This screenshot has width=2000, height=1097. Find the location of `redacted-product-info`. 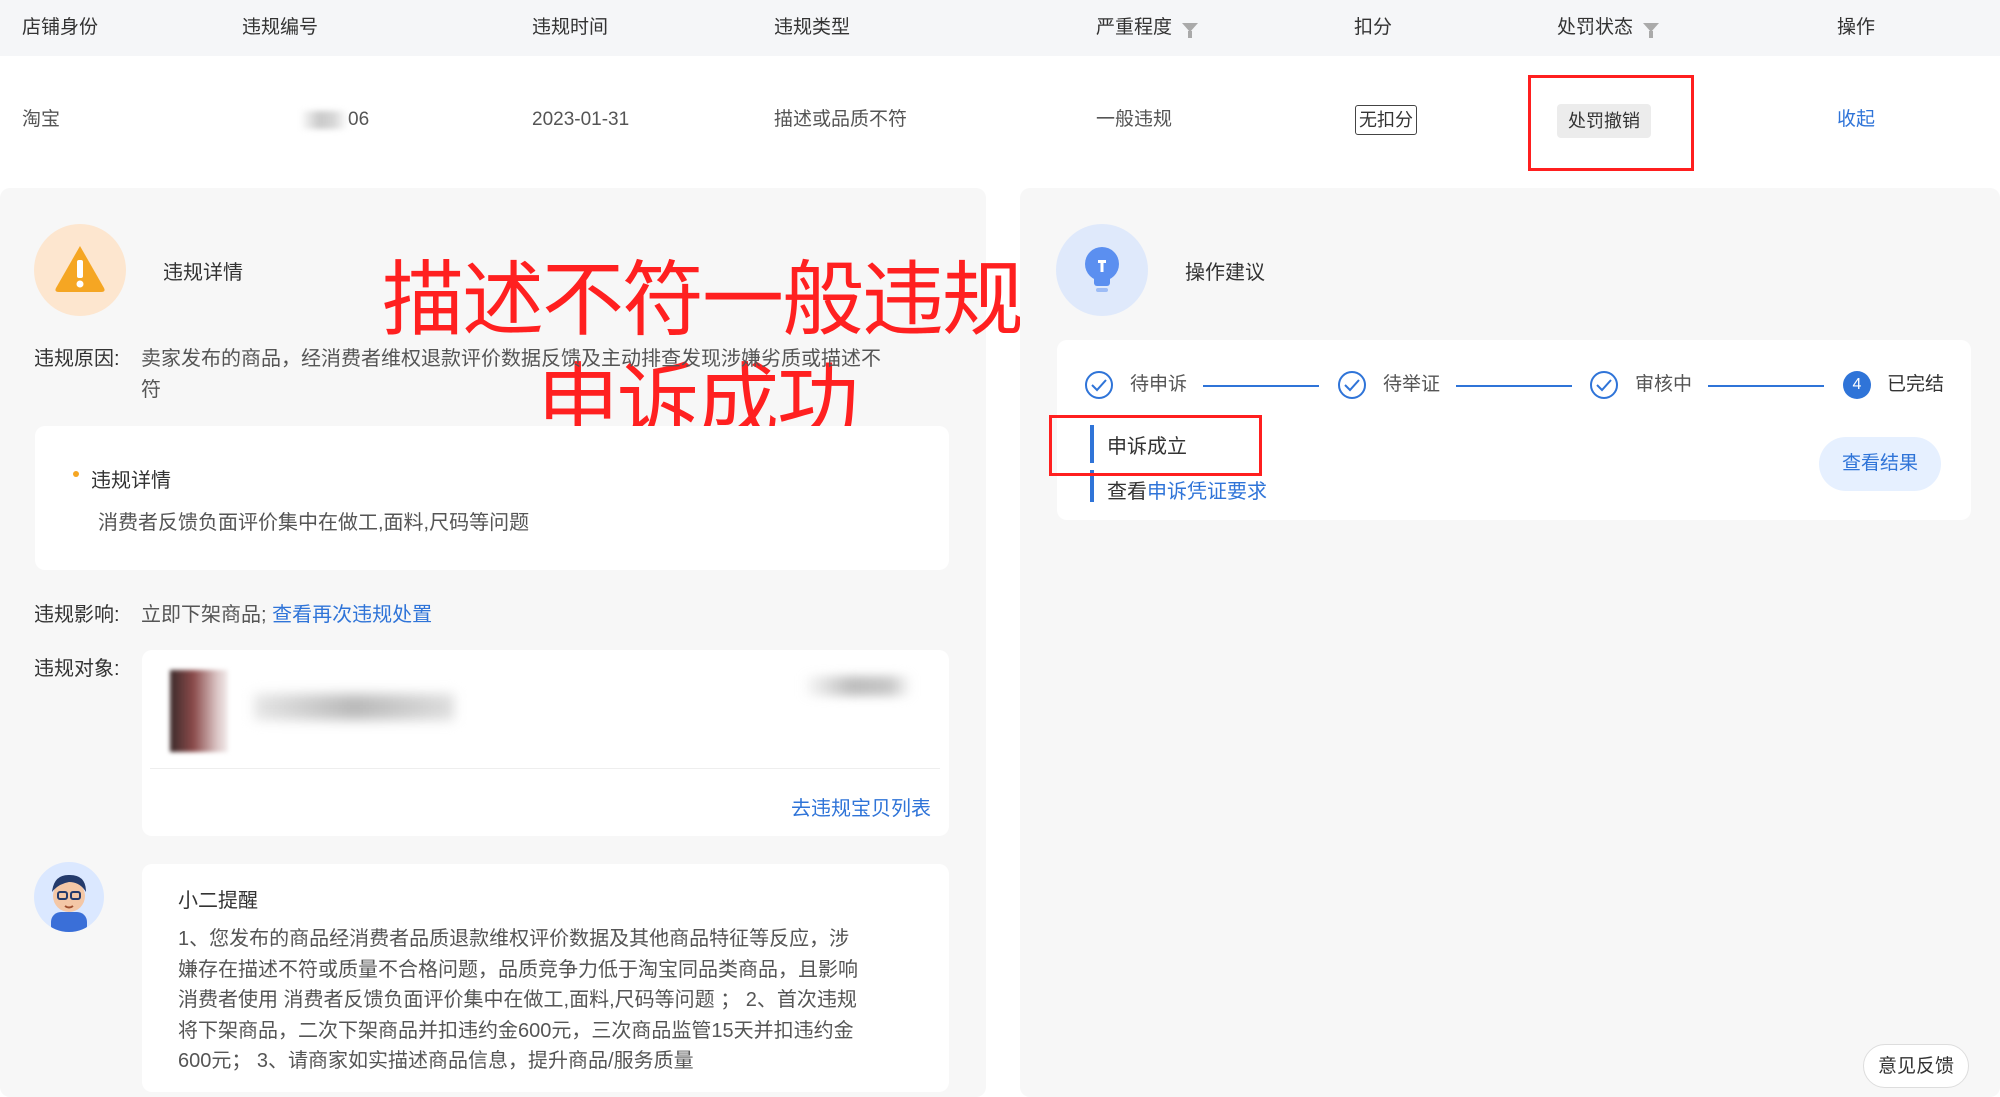

redacted-product-info is located at coordinates (857, 686).